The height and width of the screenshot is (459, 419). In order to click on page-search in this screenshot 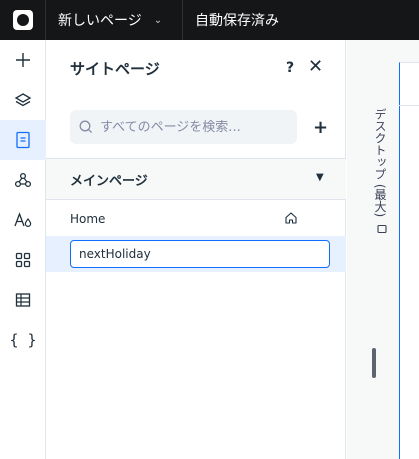, I will do `click(183, 127)`.